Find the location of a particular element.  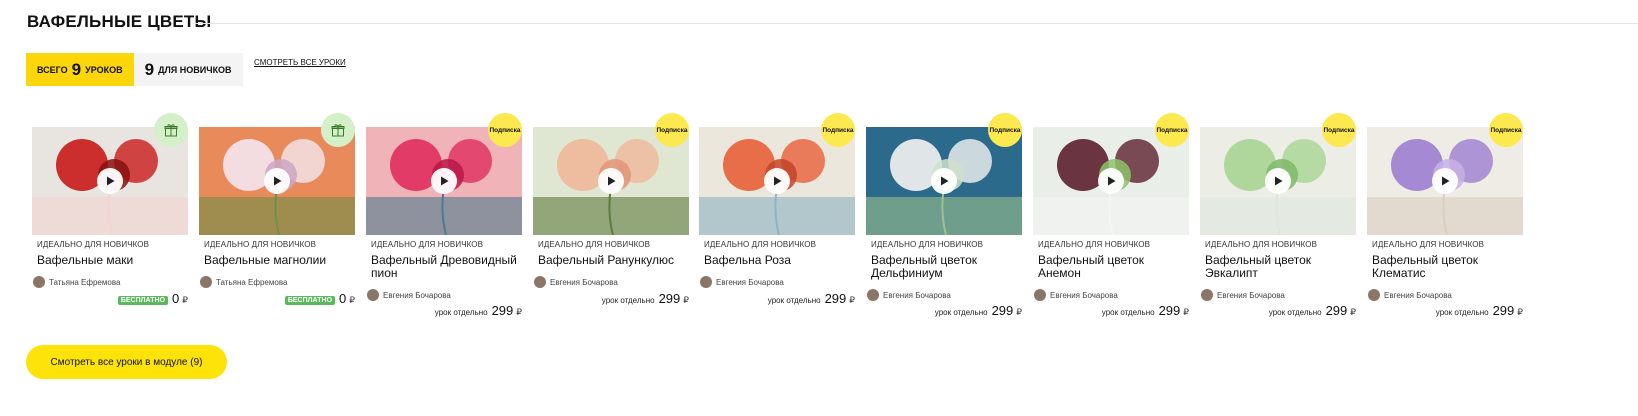

lesson-title: Вафельный цветок Клематис is located at coordinates (1447, 267).